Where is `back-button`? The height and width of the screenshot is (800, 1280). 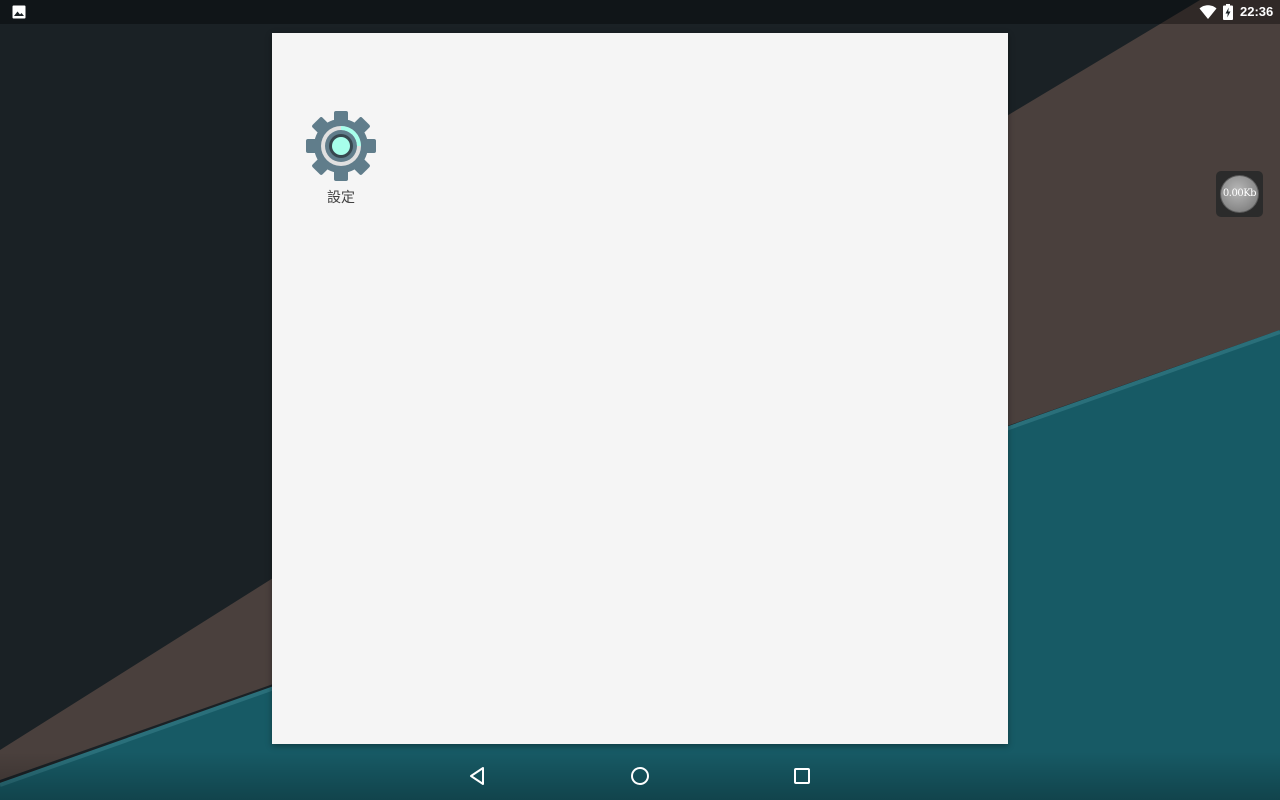 back-button is located at coordinates (478, 776).